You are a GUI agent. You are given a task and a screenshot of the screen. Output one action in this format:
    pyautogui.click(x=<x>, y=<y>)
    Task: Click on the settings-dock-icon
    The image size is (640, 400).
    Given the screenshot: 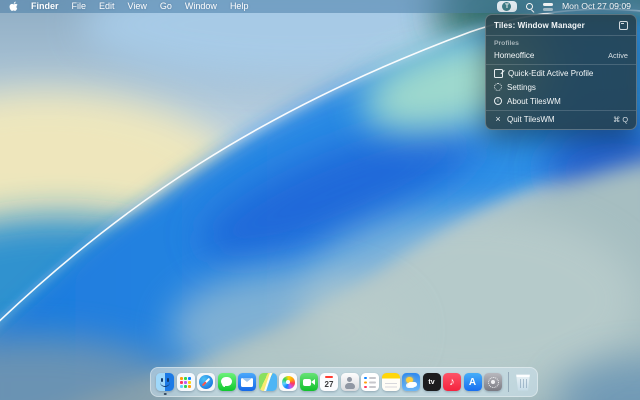 What is the action you would take?
    pyautogui.click(x=493, y=382)
    